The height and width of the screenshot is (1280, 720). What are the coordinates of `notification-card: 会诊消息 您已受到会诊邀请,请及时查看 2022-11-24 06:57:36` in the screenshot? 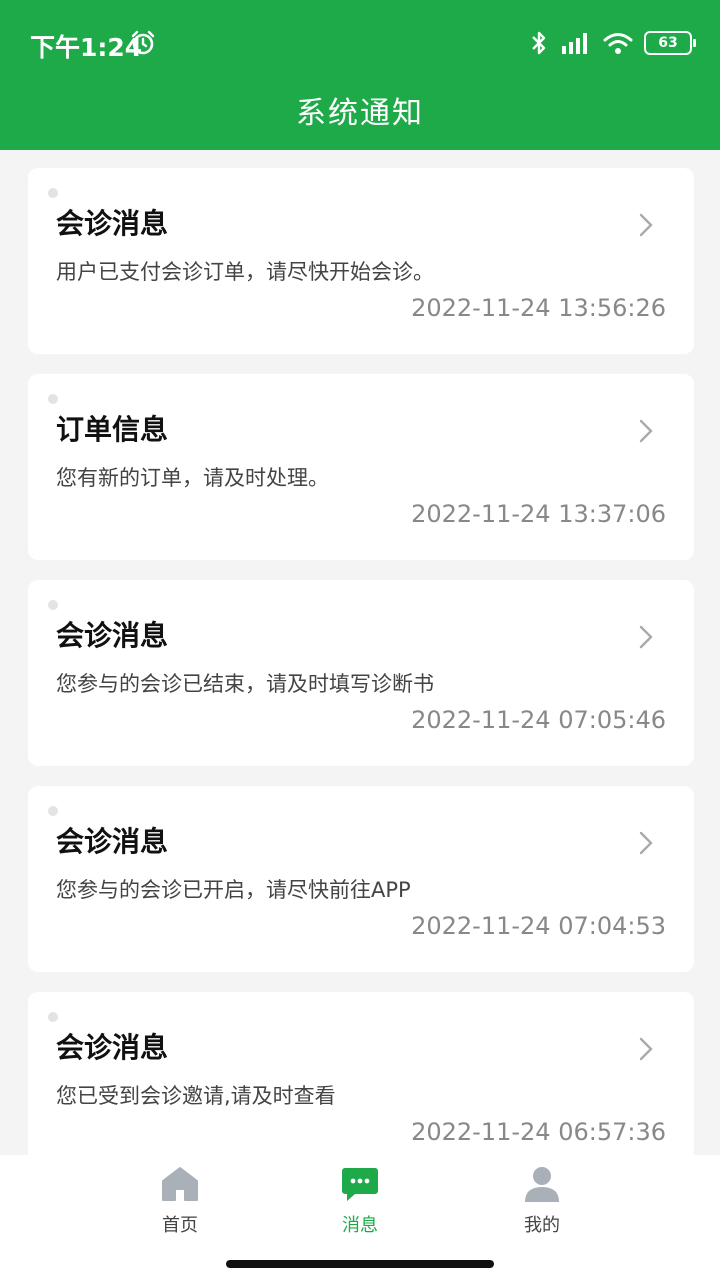 It's located at (361, 1085).